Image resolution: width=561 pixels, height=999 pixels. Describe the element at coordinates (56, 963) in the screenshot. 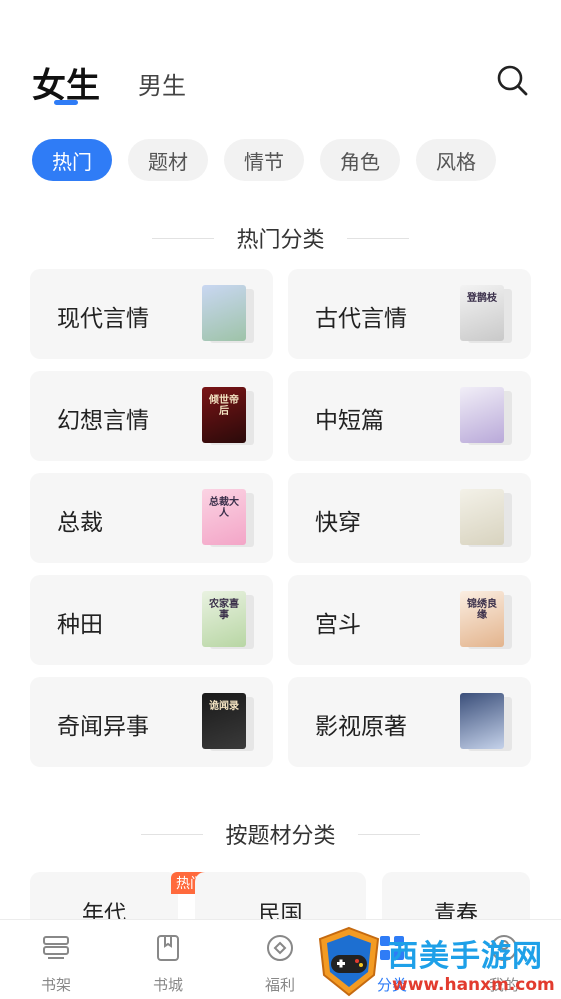

I see `nav-bookshelf: 书架` at that location.